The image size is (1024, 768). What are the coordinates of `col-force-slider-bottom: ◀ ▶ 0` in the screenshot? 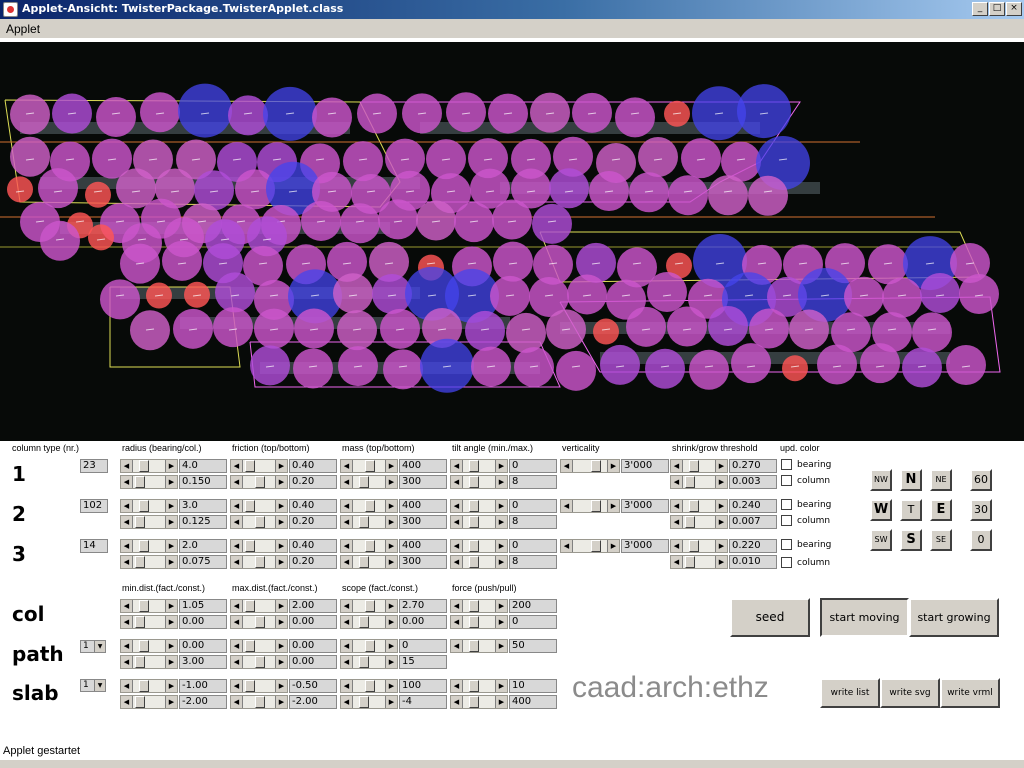 It's located at (503, 622).